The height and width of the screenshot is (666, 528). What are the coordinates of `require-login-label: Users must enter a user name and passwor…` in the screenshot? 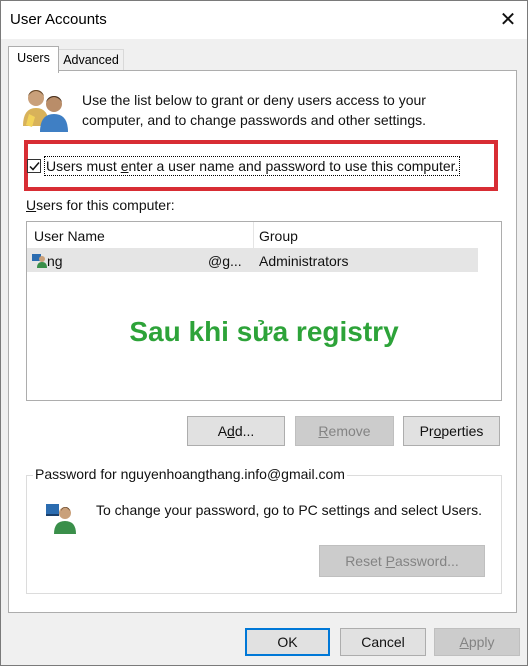 It's located at (252, 166).